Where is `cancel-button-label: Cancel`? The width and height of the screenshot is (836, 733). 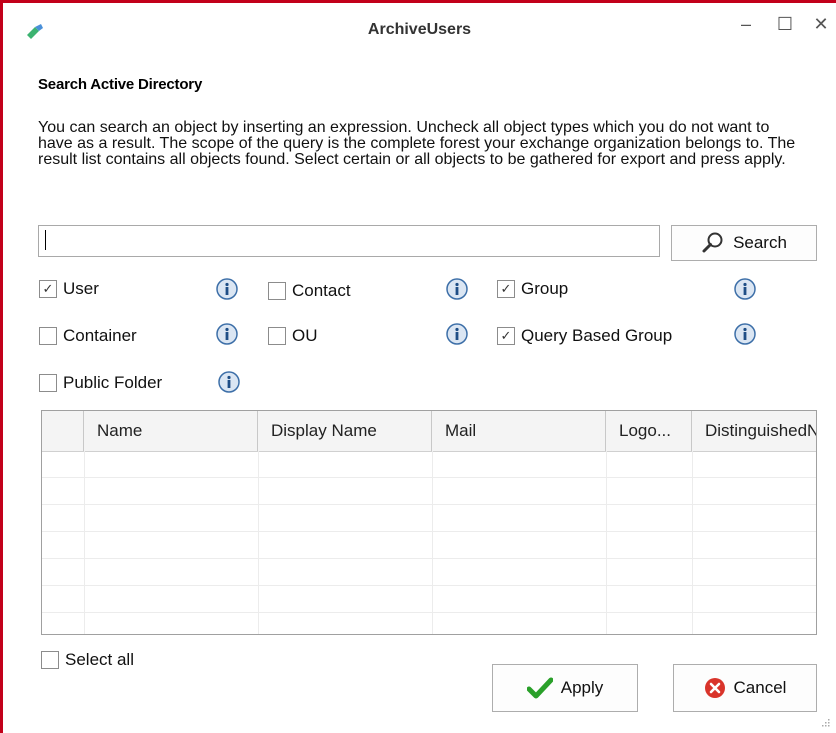
cancel-button-label: Cancel is located at coordinates (760, 687).